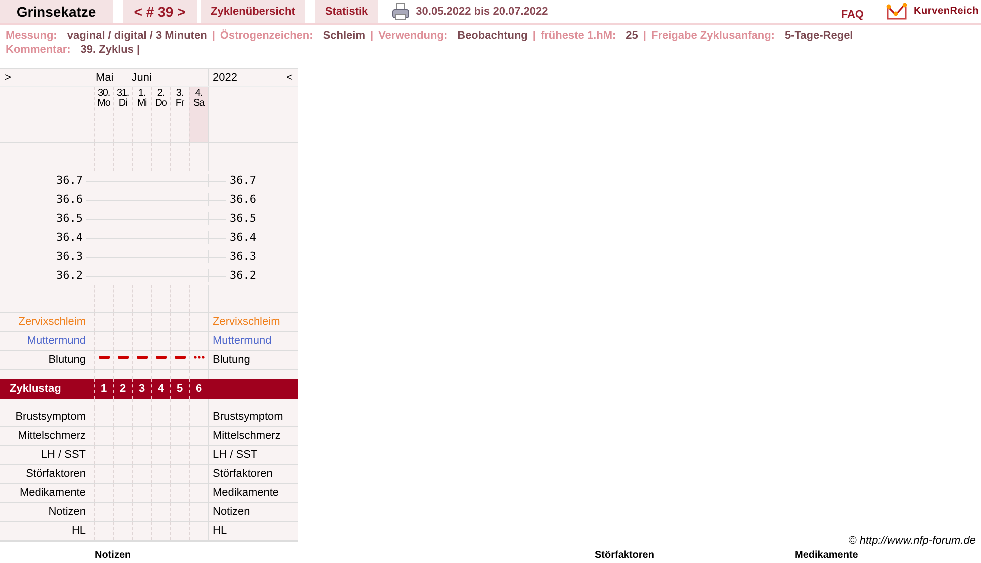  I want to click on year-label: 2022, so click(225, 78).